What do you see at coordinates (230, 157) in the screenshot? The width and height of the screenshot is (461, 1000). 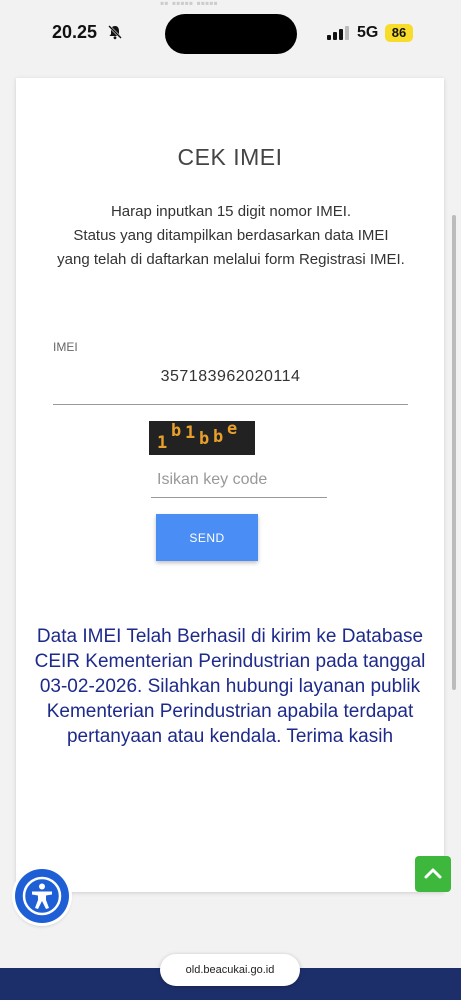 I see `page-title: CEK IMEI` at bounding box center [230, 157].